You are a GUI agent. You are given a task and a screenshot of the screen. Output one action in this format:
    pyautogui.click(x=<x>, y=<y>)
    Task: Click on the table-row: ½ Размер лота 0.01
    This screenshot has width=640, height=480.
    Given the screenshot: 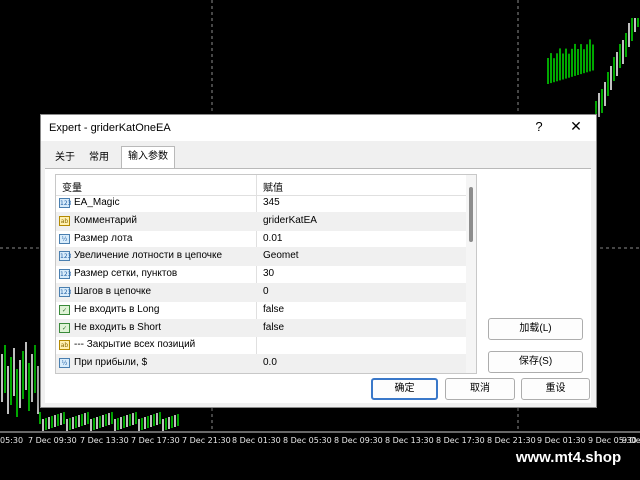 What is the action you would take?
    pyautogui.click(x=261, y=240)
    